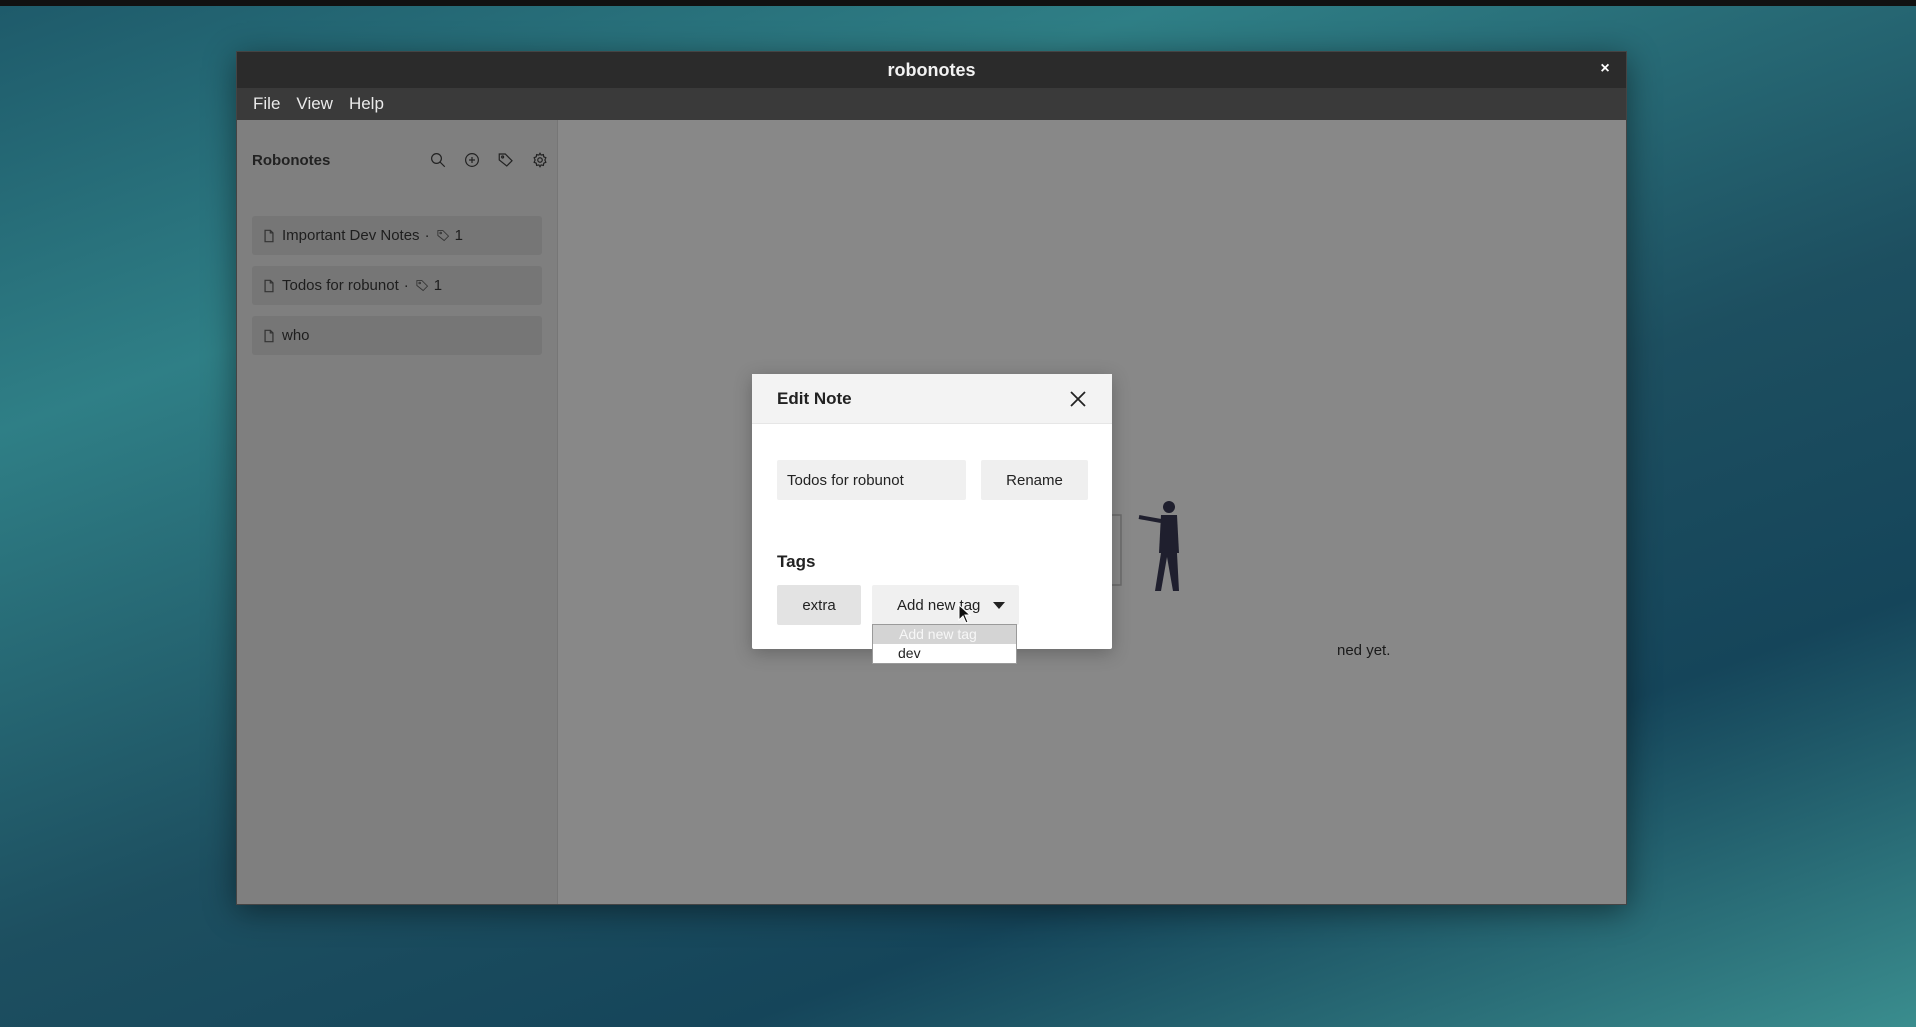 The width and height of the screenshot is (1916, 1027). I want to click on note-item-who: who, so click(397, 335).